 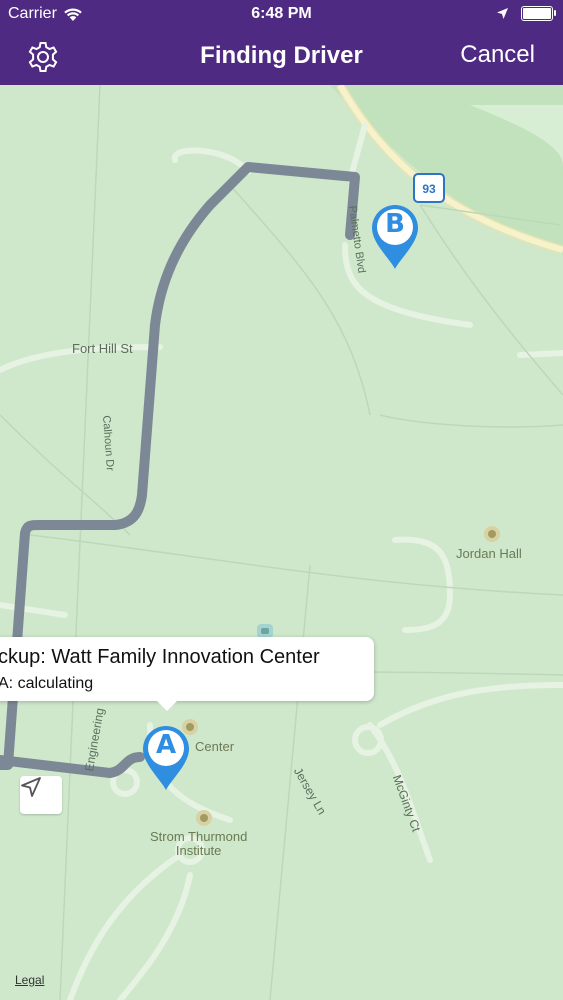 I want to click on route-shield-93: 93, so click(x=429, y=188).